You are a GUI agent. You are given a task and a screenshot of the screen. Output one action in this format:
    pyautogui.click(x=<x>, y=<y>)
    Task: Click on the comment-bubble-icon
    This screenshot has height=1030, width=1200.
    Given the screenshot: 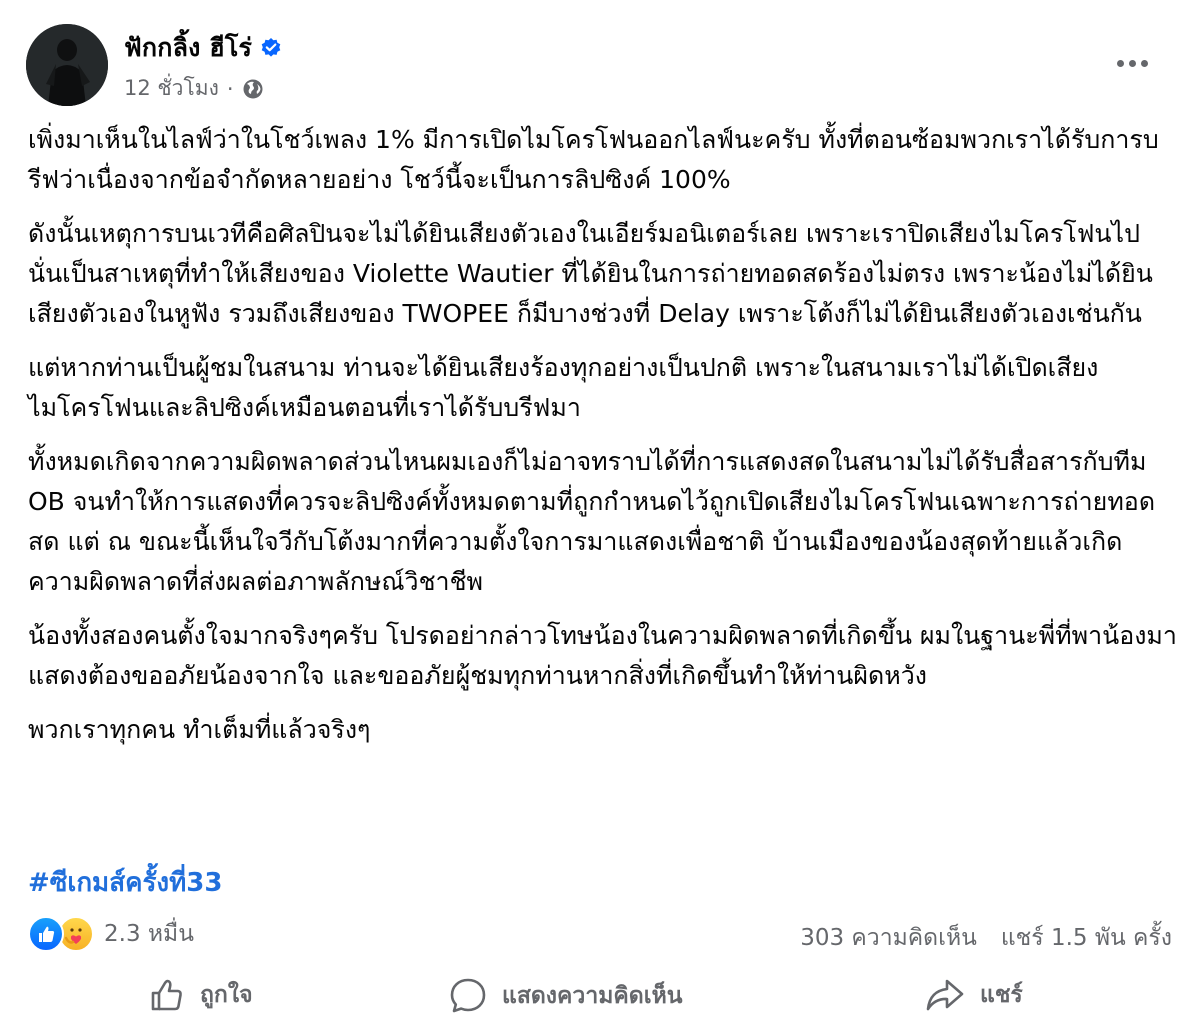 What is the action you would take?
    pyautogui.click(x=468, y=995)
    